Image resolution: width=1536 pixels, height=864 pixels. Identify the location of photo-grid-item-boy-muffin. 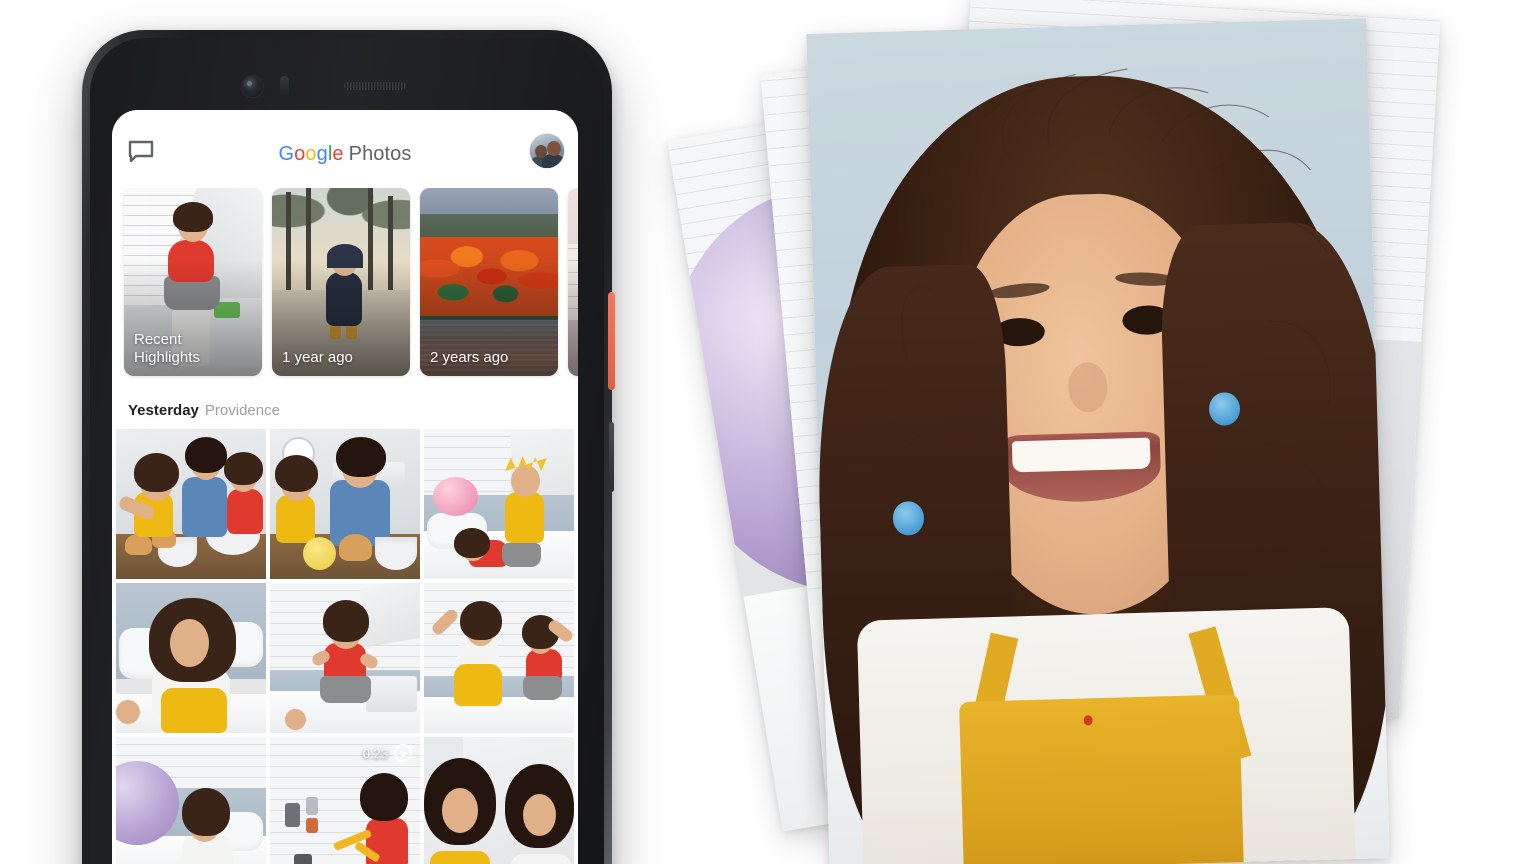
(345, 504).